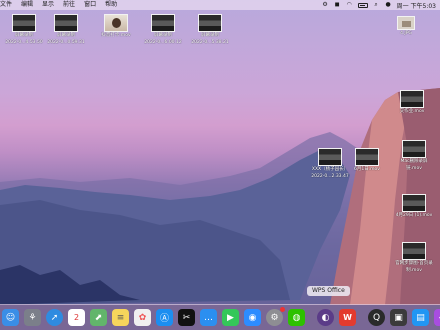  What do you see at coordinates (27, 5) in the screenshot?
I see `menu-edit: 编辑` at bounding box center [27, 5].